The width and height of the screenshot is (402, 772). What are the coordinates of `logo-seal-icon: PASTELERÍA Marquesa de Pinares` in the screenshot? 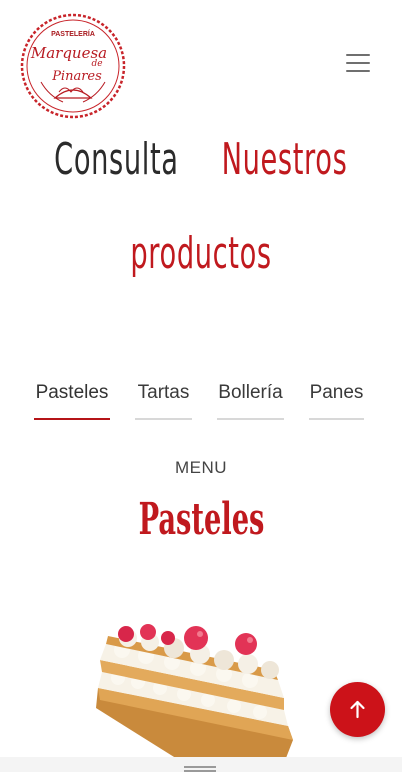 It's located at (73, 66).